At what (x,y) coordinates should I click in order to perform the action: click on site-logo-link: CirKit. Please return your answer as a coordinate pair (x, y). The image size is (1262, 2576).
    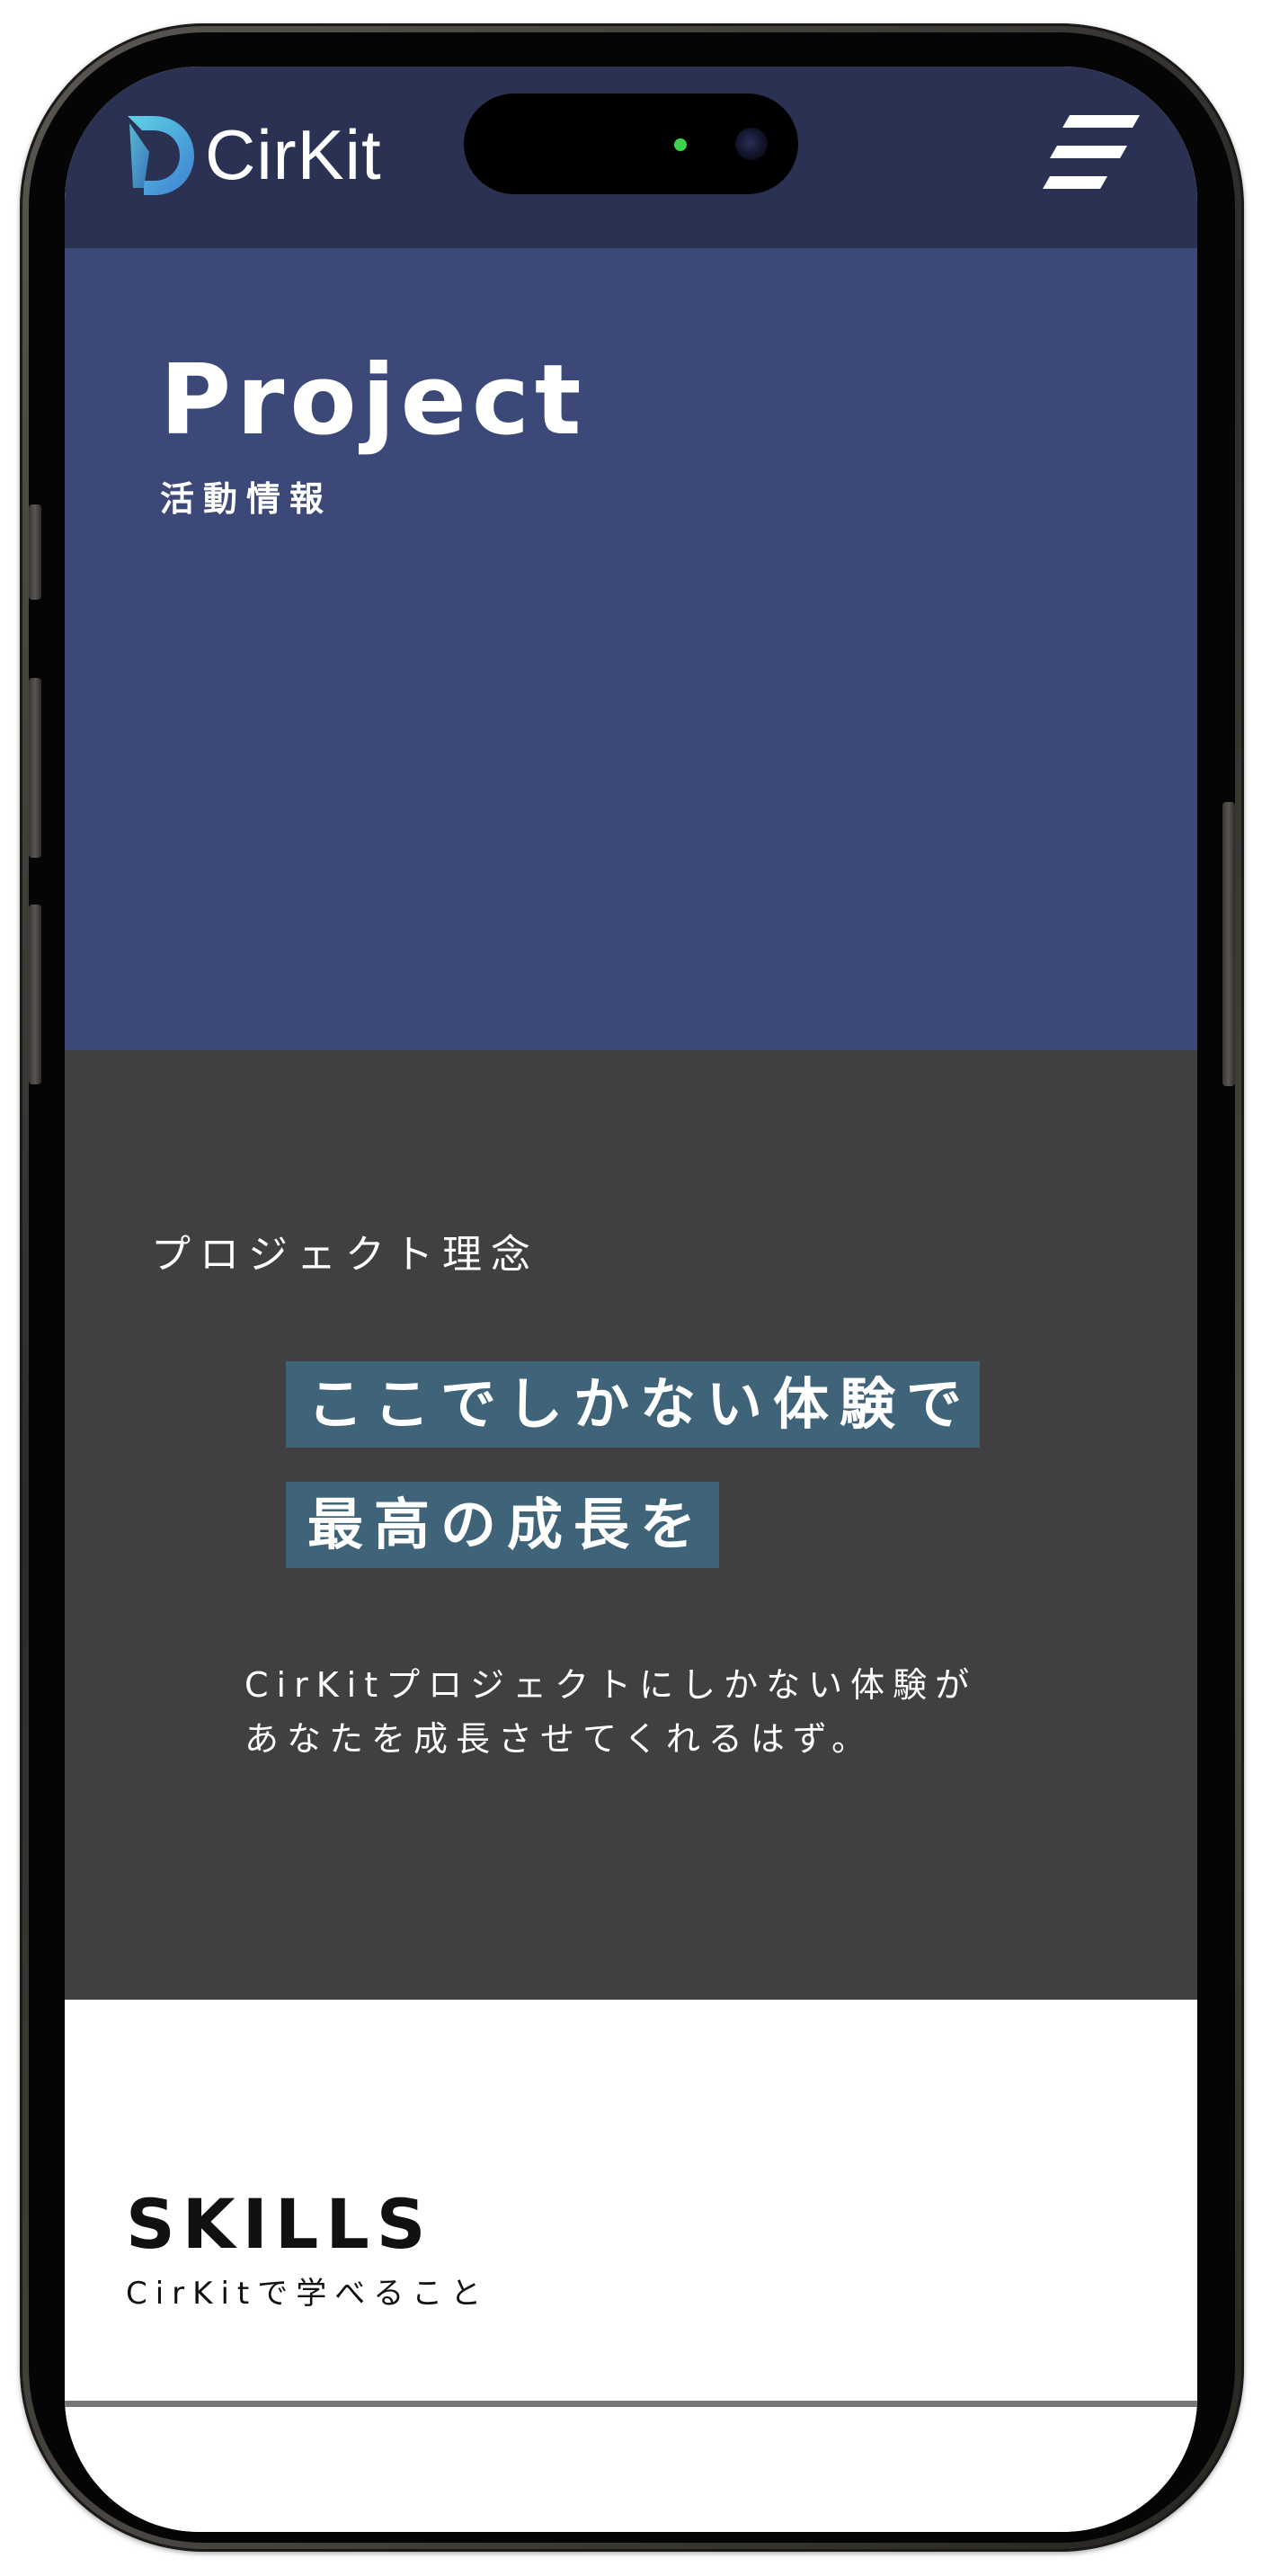
    Looking at the image, I should click on (252, 155).